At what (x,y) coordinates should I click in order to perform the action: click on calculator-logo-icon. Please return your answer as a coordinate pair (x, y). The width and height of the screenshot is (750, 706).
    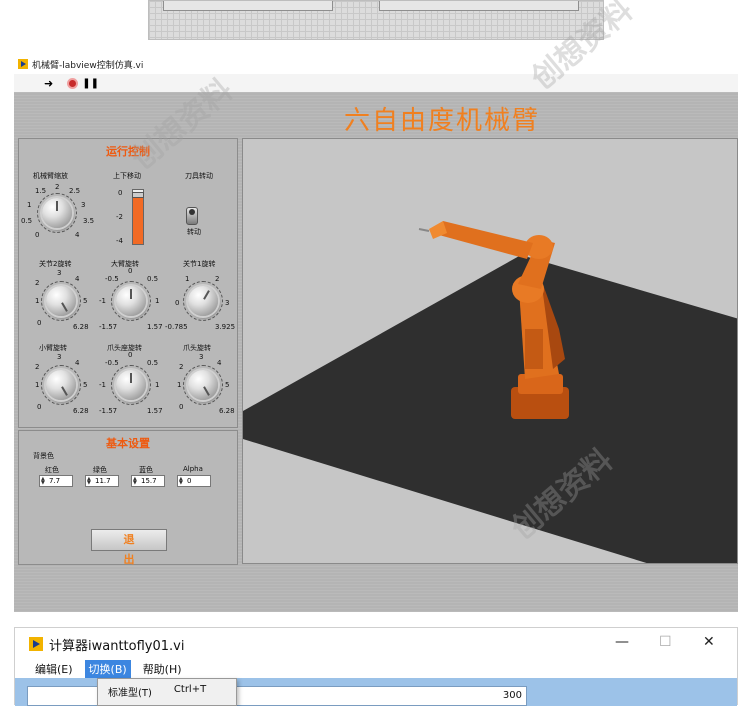
    Looking at the image, I should click on (36, 644).